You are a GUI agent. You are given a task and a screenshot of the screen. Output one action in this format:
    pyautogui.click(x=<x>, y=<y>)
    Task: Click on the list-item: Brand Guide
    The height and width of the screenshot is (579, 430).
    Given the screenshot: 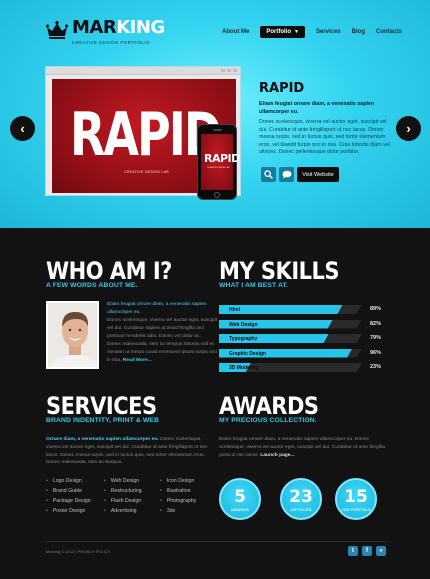 What is the action you would take?
    pyautogui.click(x=68, y=491)
    